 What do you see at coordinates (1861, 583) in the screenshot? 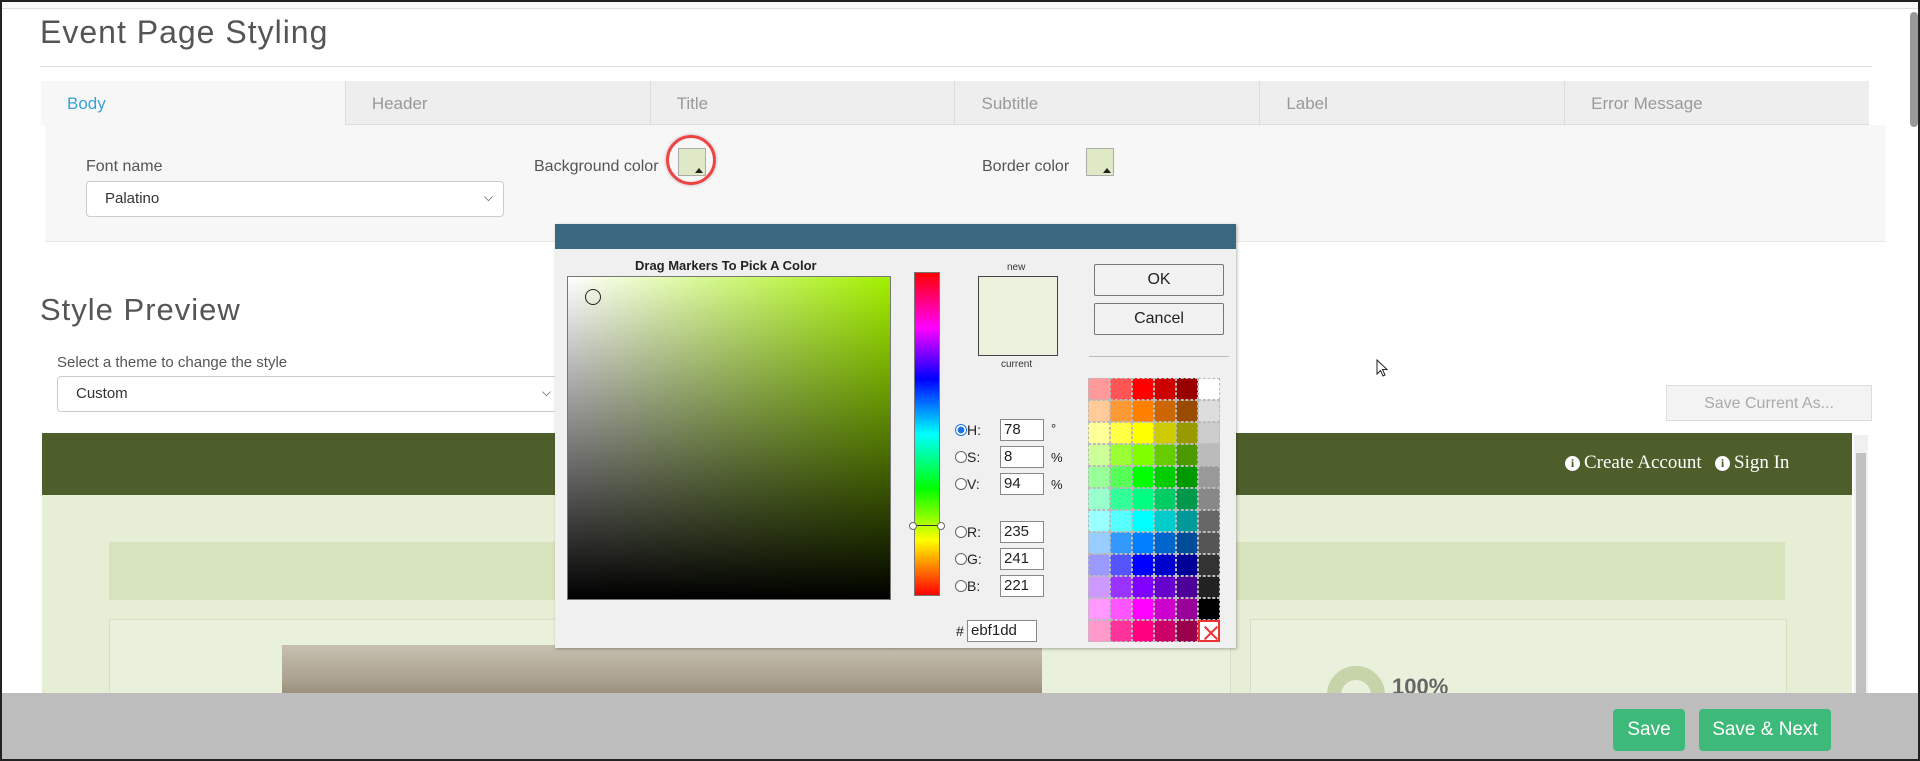
I see `scrollbar-thumb` at bounding box center [1861, 583].